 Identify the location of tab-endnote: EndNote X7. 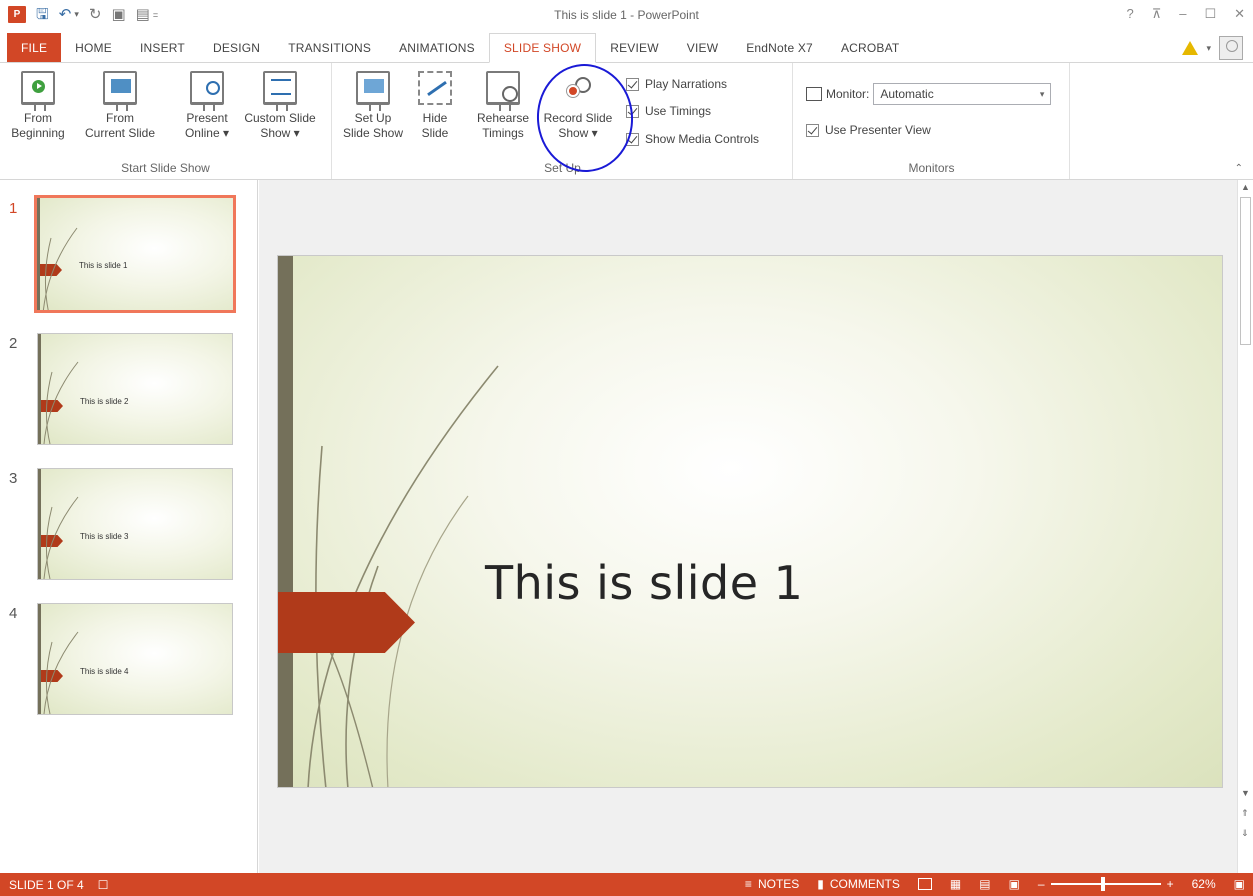
(779, 48).